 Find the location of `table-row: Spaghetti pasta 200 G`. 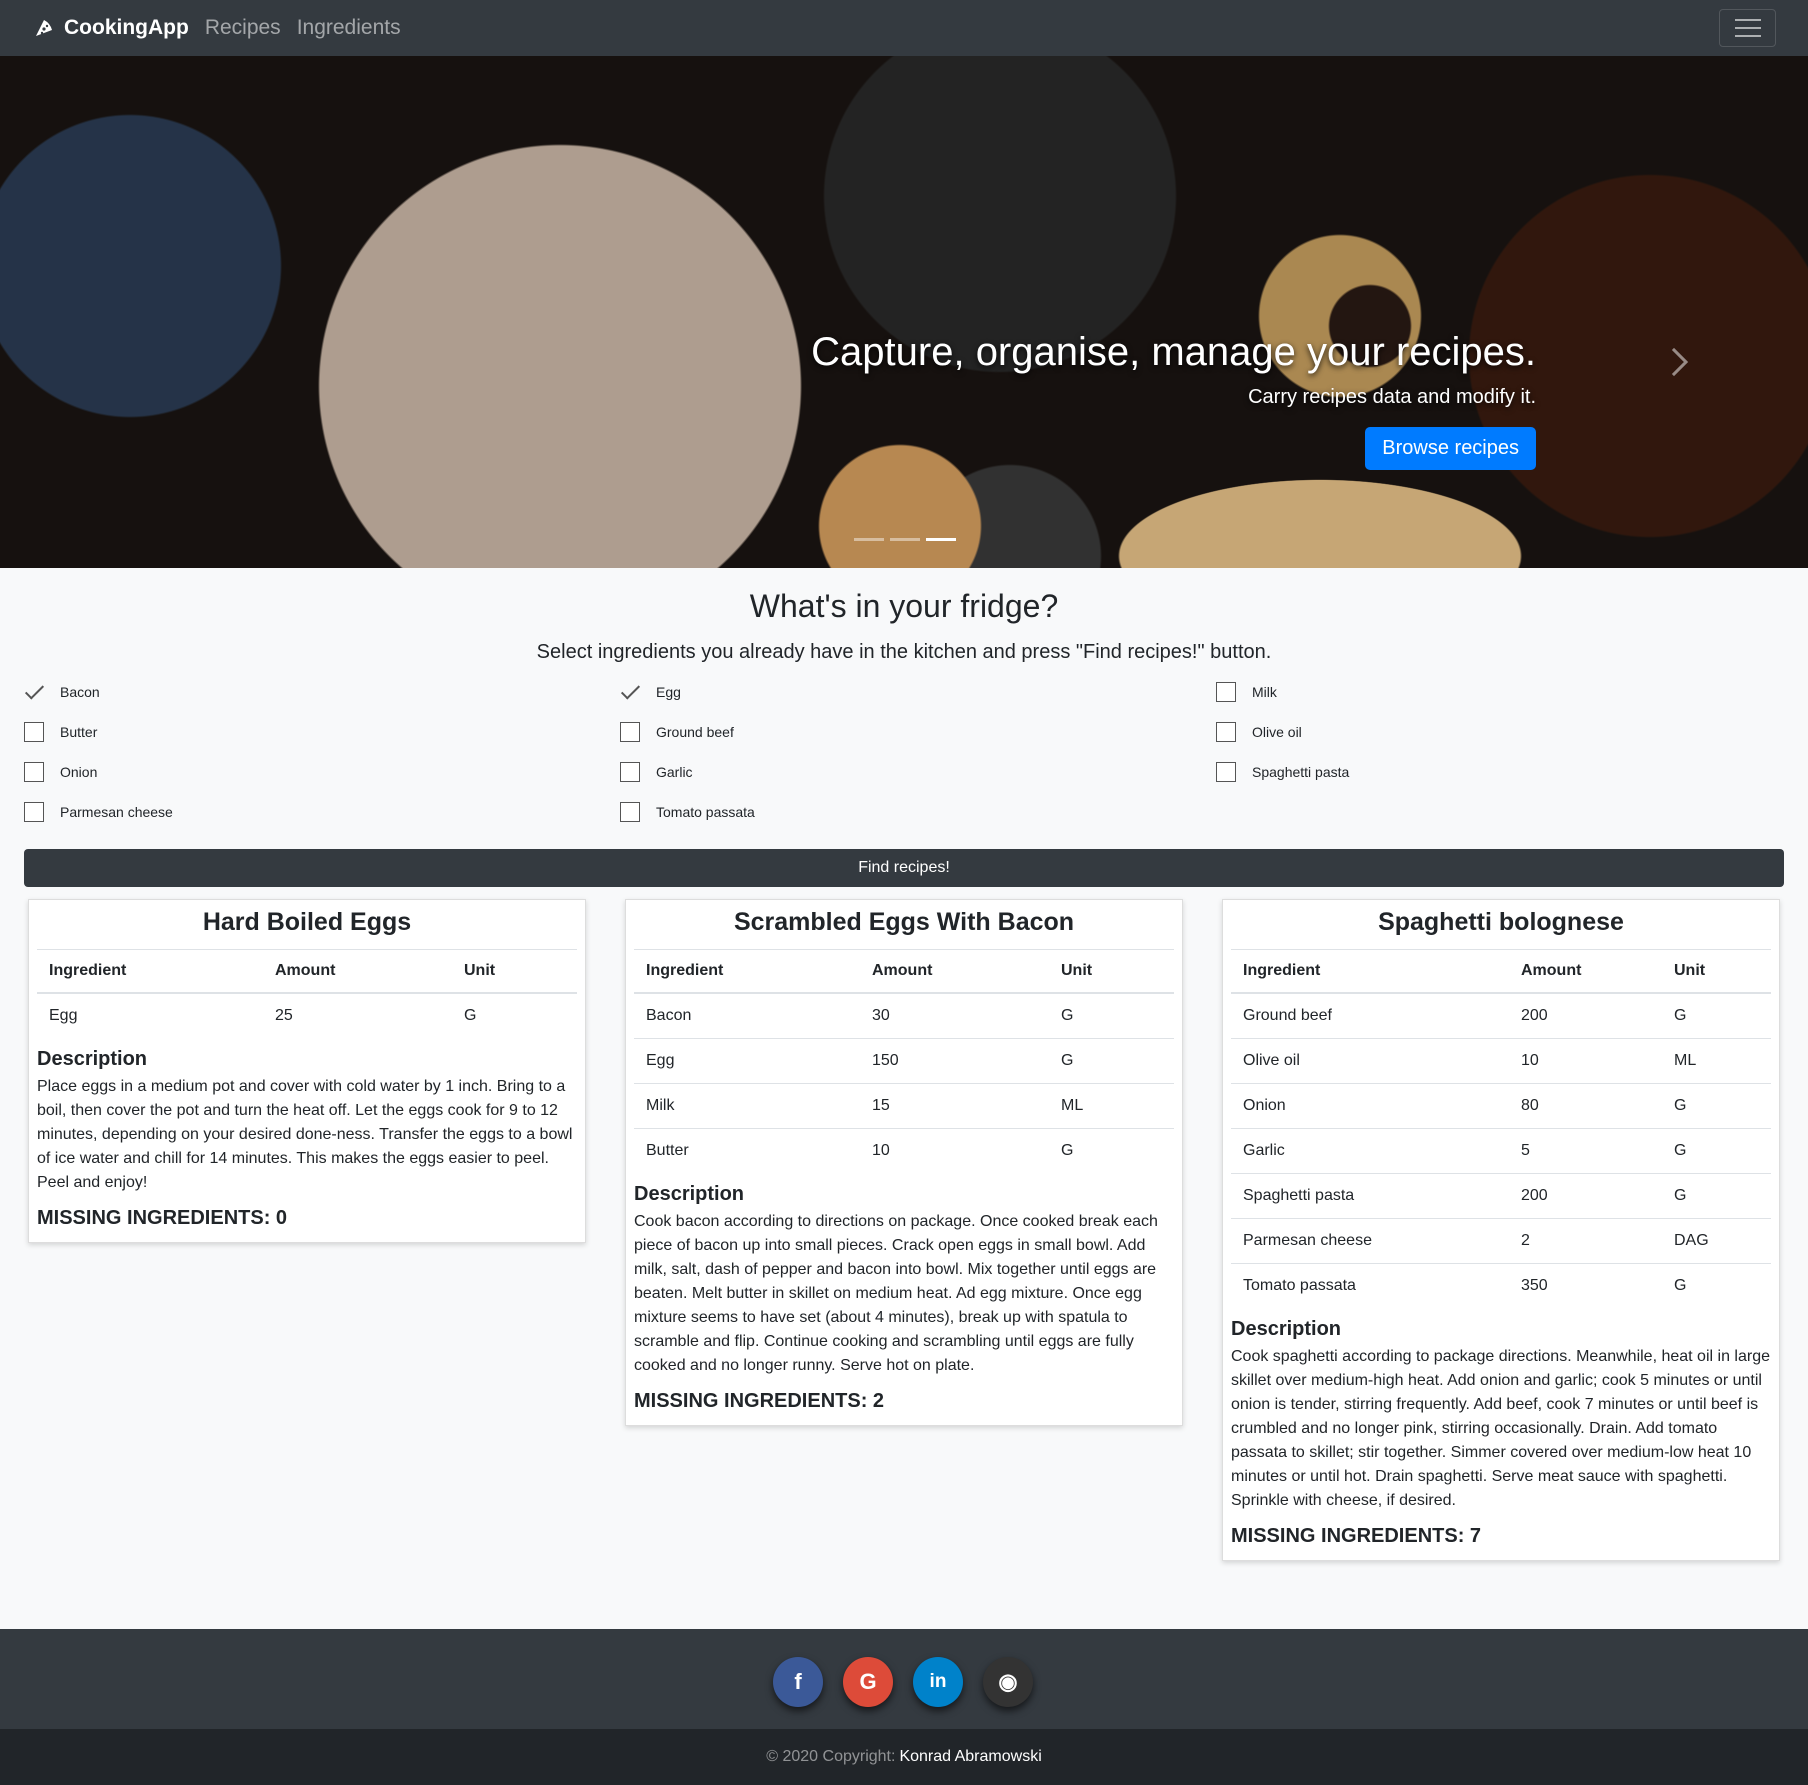

table-row: Spaghetti pasta 200 G is located at coordinates (1501, 1196).